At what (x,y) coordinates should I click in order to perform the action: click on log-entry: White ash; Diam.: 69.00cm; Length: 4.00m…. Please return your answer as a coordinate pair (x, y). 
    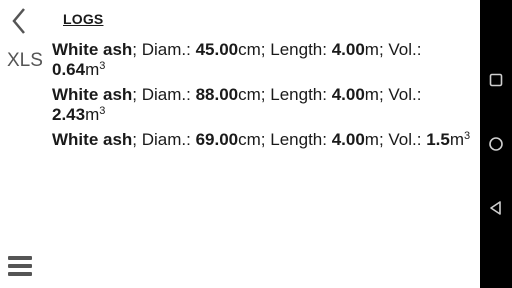
    Looking at the image, I should click on (262, 140).